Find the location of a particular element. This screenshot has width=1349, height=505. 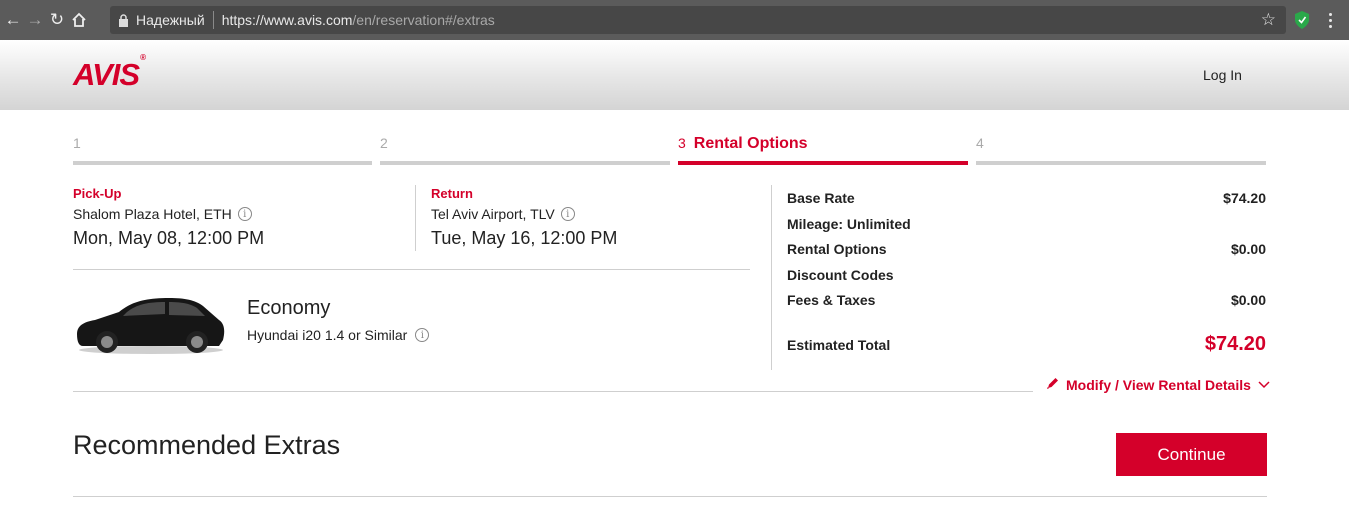

summary-label: Rental Options is located at coordinates (837, 249).